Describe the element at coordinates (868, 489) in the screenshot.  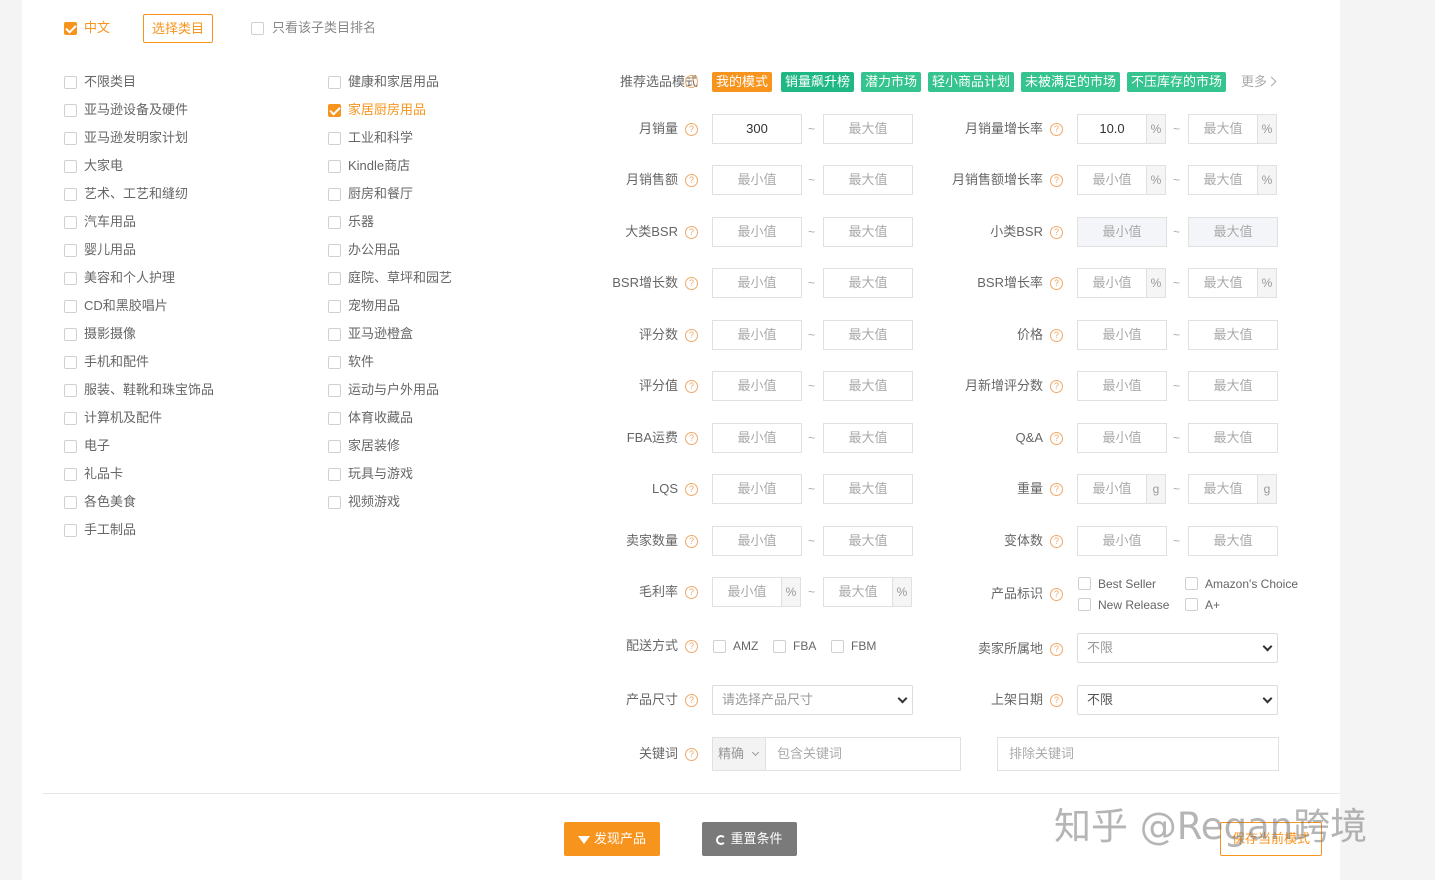
I see `lqs-max-input: 最大值` at that location.